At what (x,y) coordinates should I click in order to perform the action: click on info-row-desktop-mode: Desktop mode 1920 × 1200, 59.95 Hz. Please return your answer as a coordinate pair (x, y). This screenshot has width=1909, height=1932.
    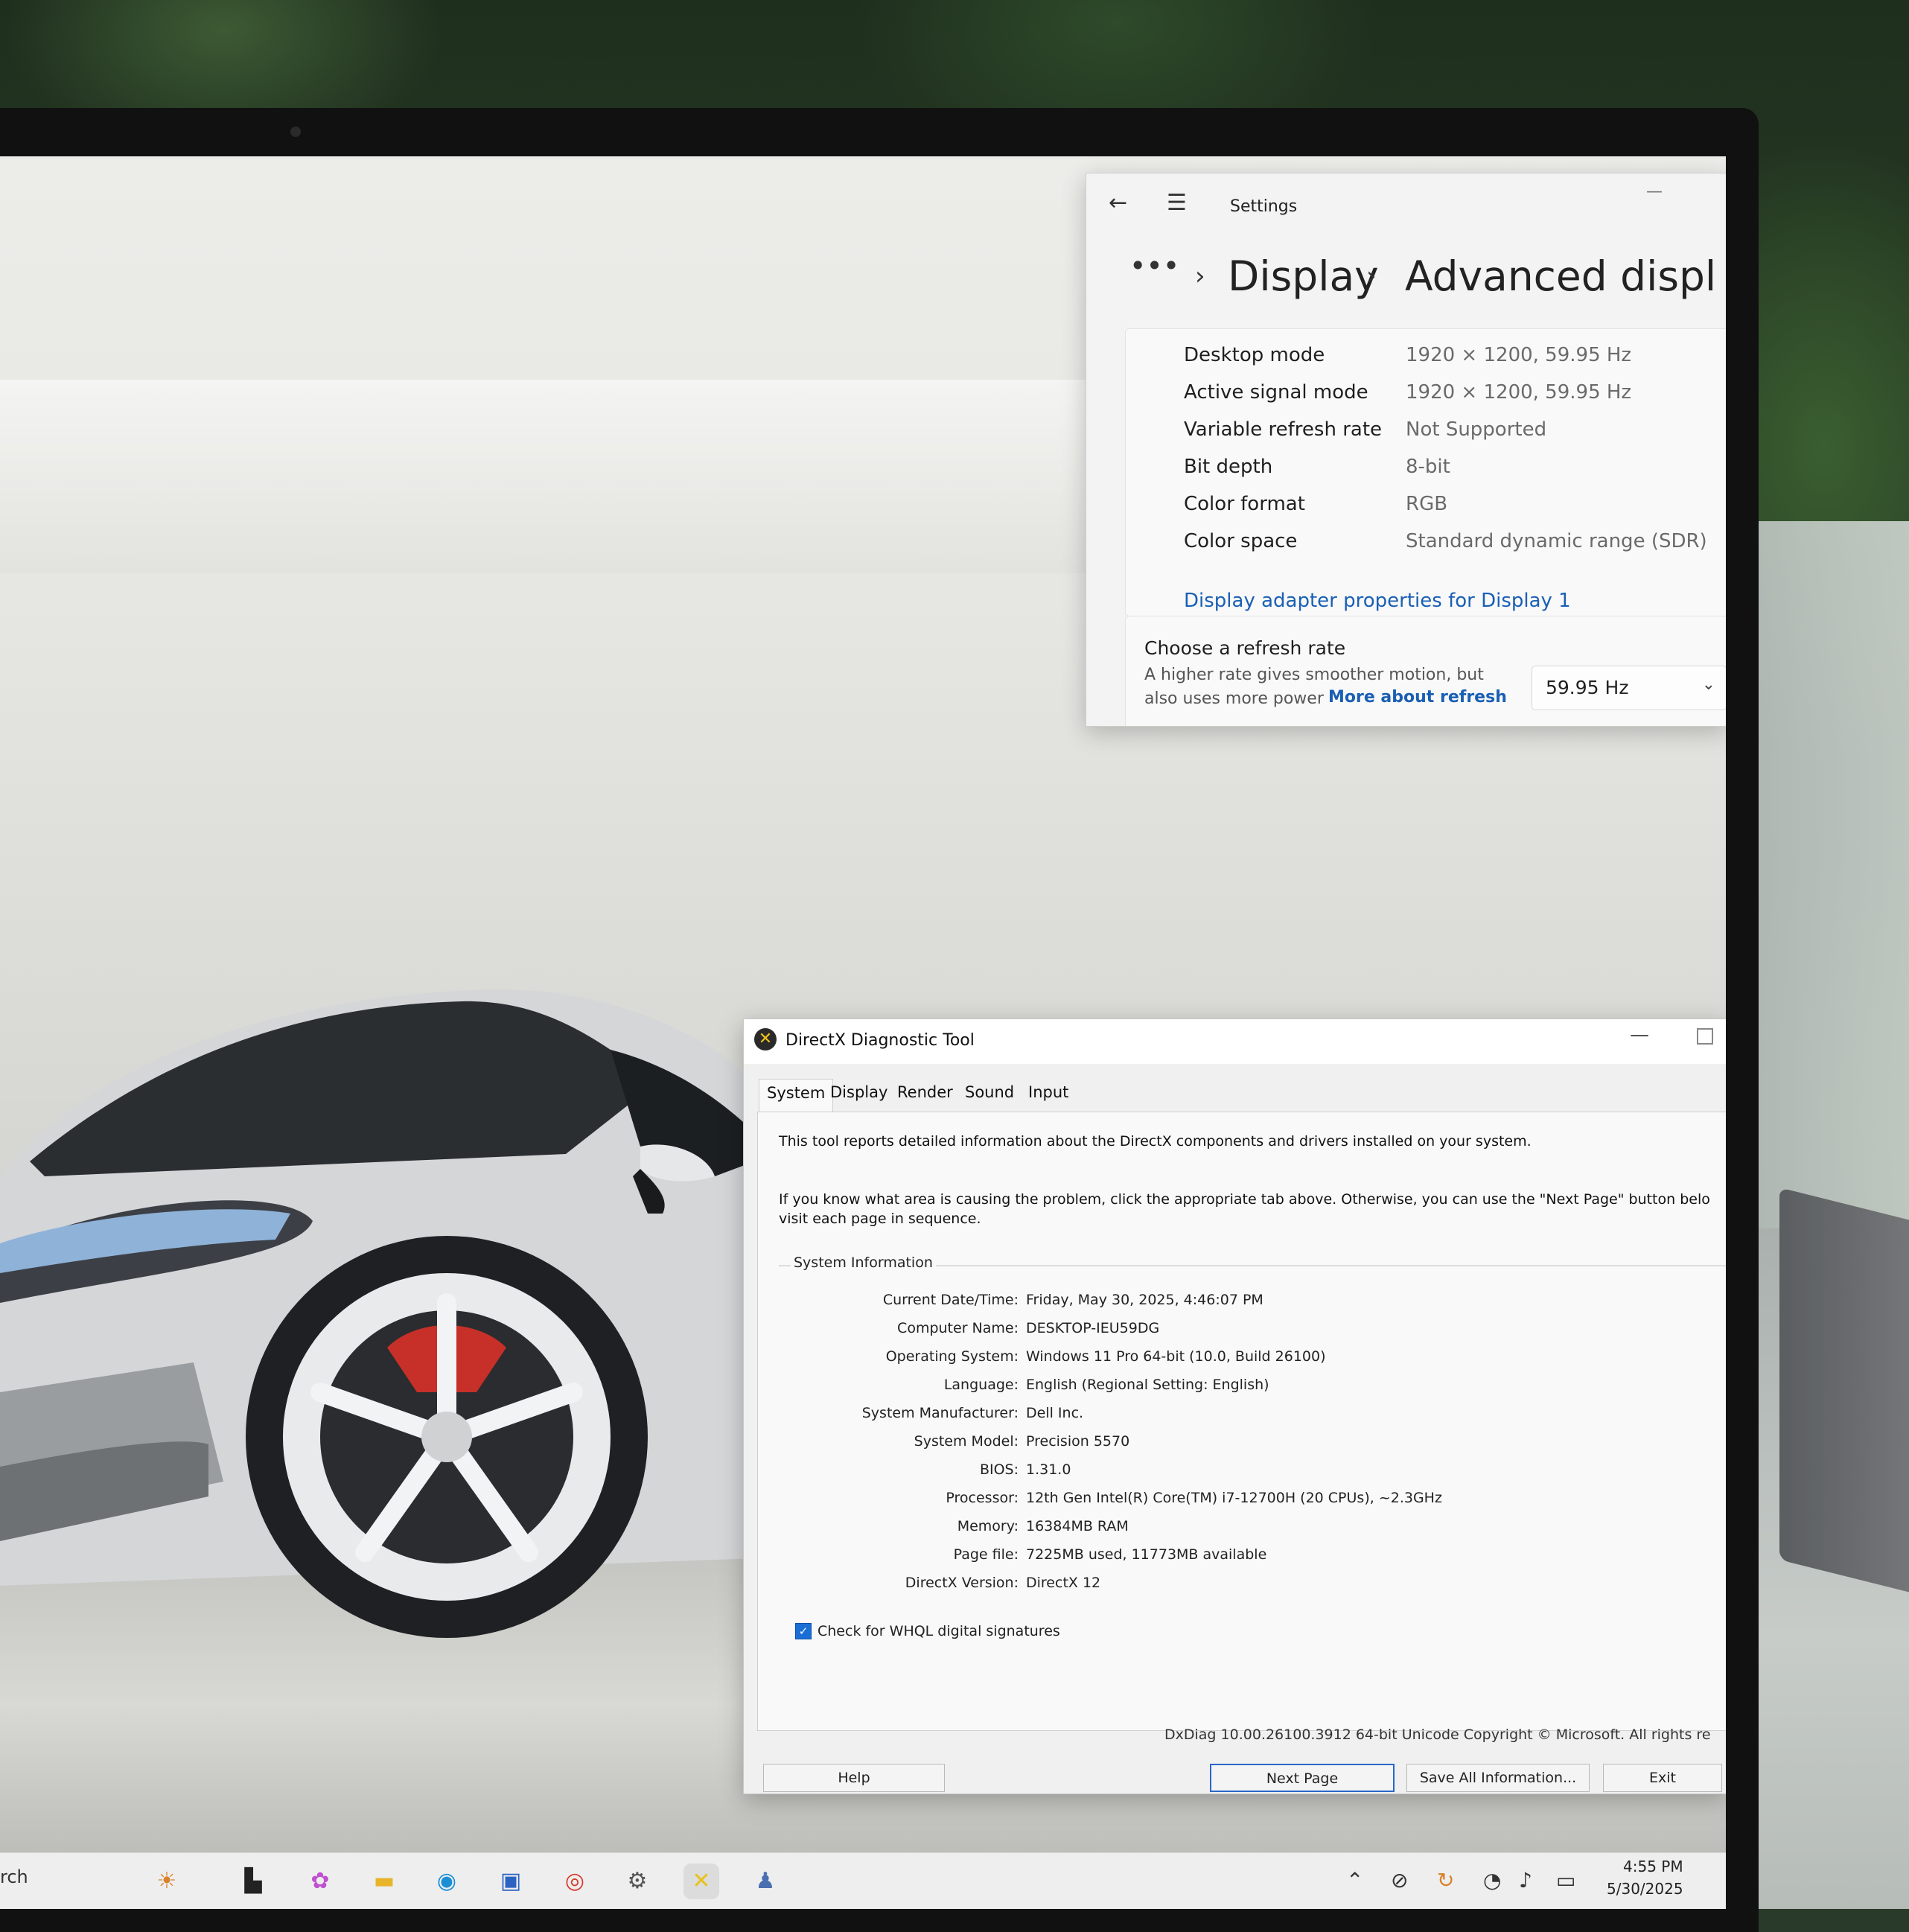
    Looking at the image, I should click on (1426, 356).